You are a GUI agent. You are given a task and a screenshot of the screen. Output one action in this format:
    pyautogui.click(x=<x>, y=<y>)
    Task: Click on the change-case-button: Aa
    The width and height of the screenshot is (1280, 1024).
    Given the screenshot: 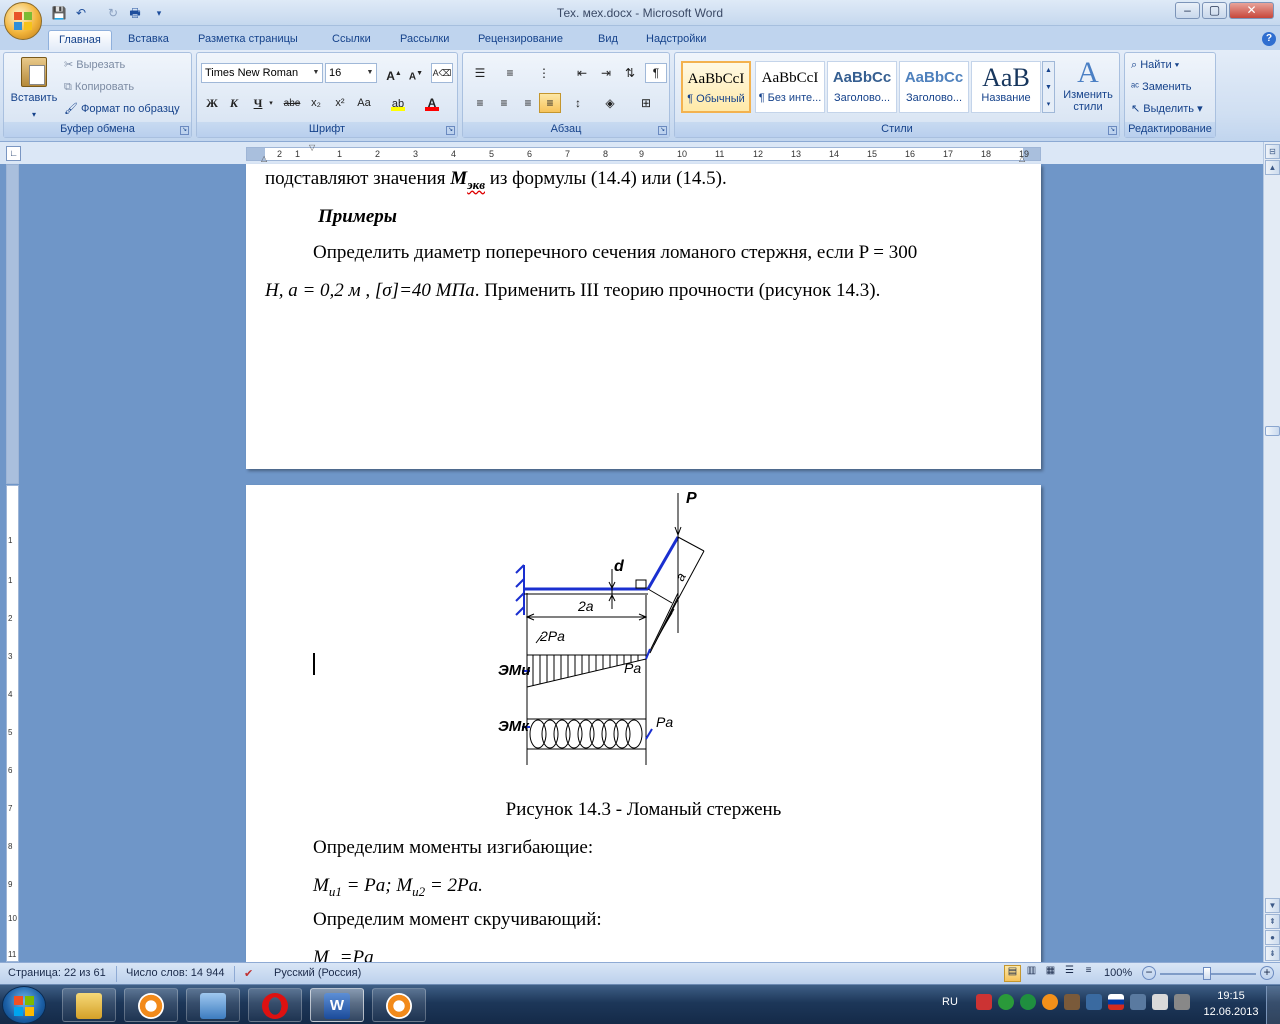 What is the action you would take?
    pyautogui.click(x=364, y=103)
    